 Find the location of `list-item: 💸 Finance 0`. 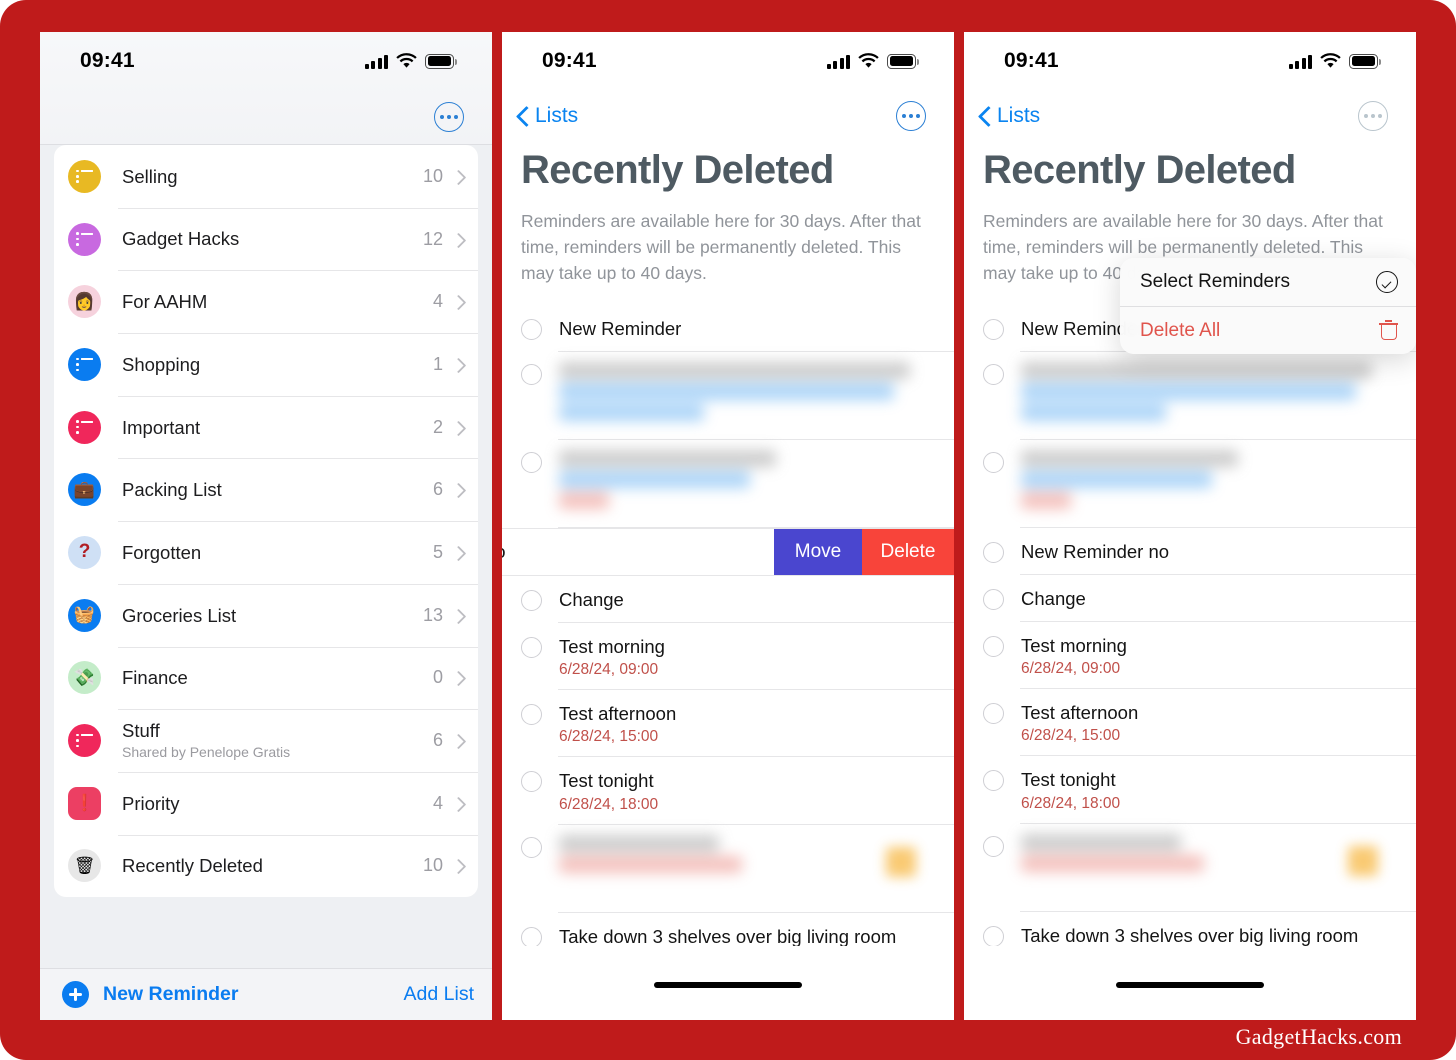

list-item: 💸 Finance 0 is located at coordinates (266, 678).